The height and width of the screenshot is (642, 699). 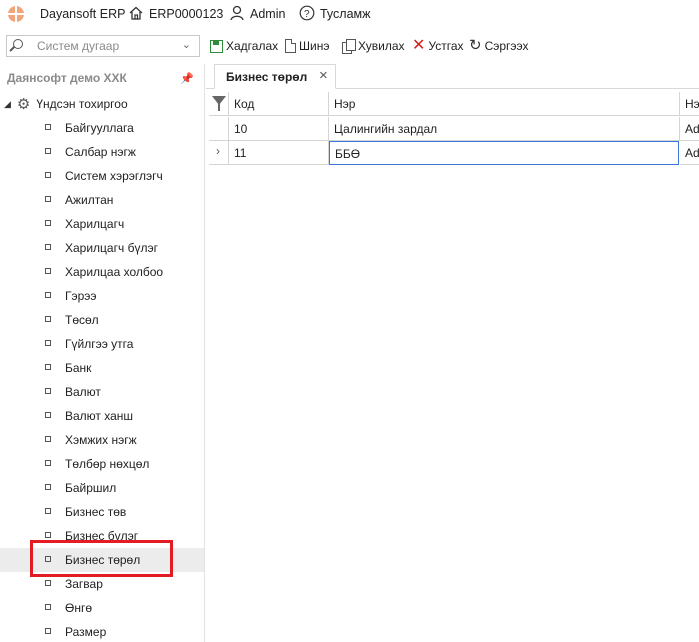 I want to click on app-name-label: Dayansoft ERP, so click(x=83, y=14).